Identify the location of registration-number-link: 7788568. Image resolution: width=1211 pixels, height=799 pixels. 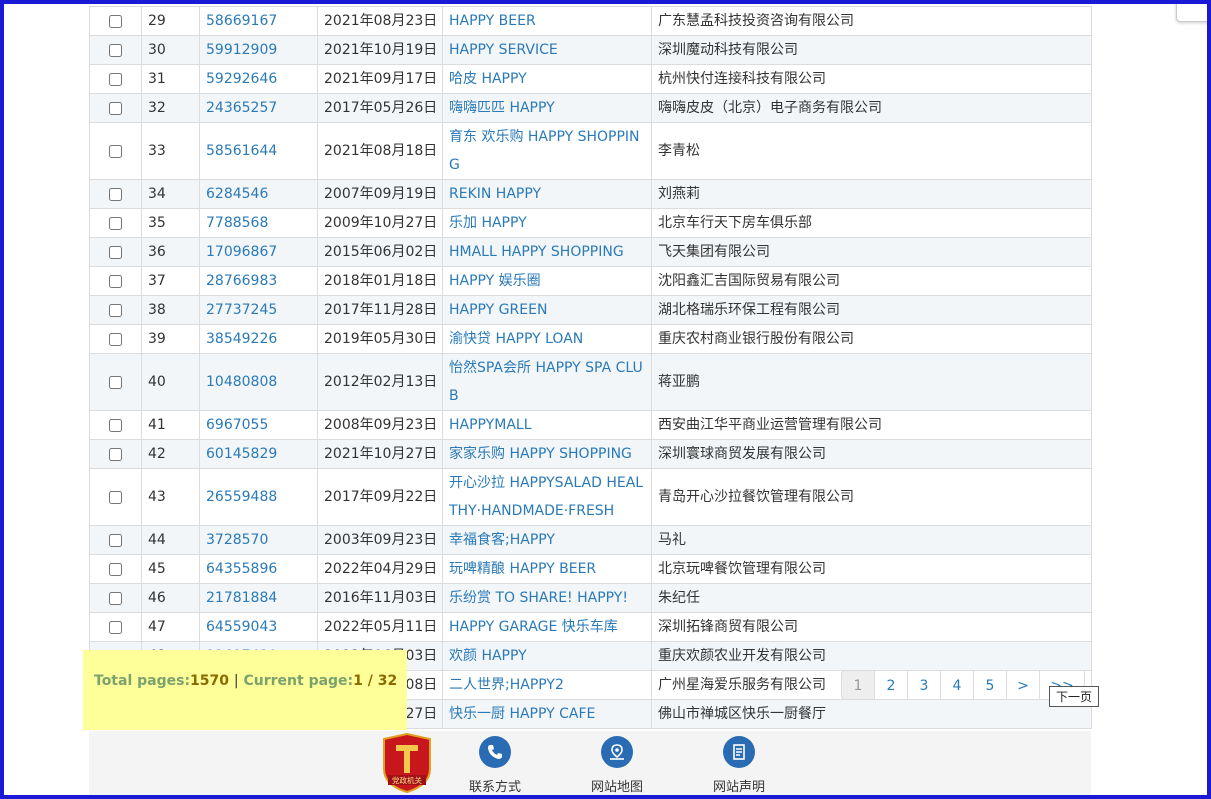
(237, 223).